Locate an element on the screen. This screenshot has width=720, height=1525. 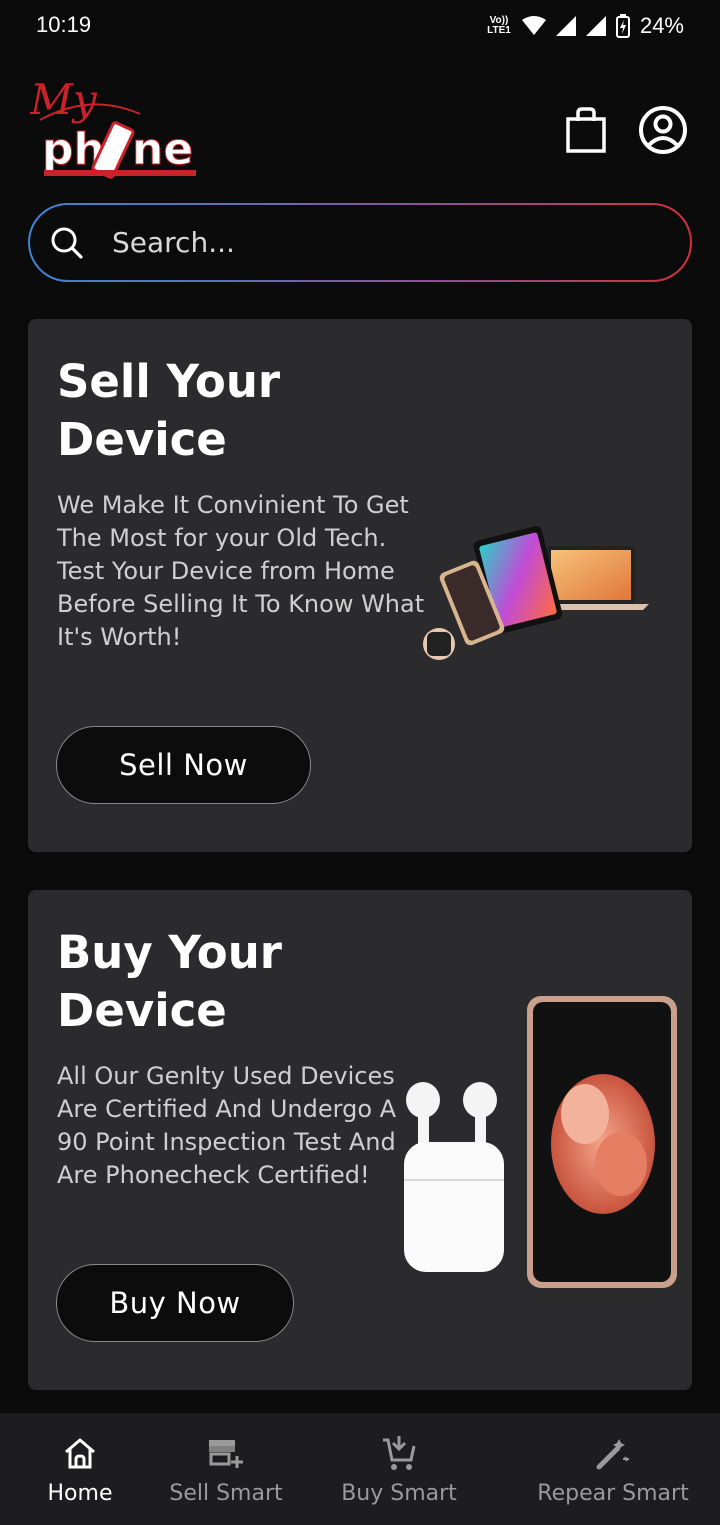
search-icon is located at coordinates (67, 243).